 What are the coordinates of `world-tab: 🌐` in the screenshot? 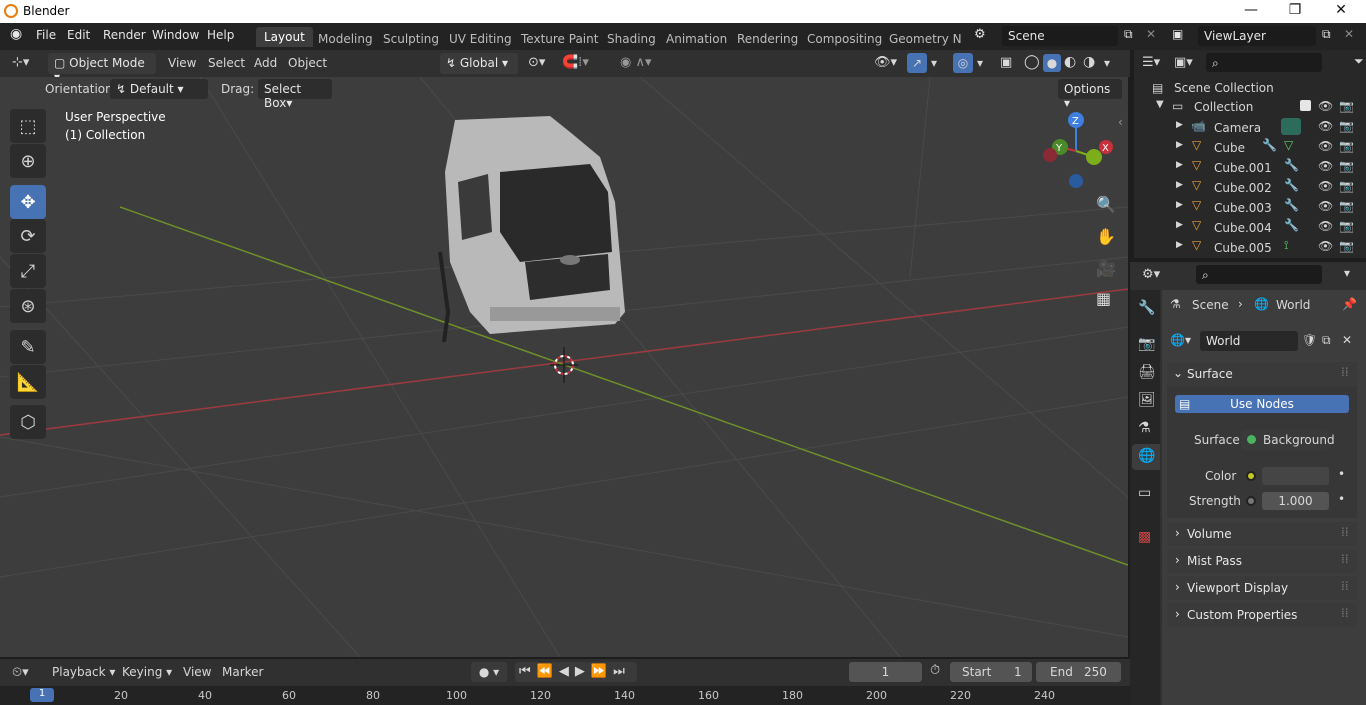 It's located at (1146, 457).